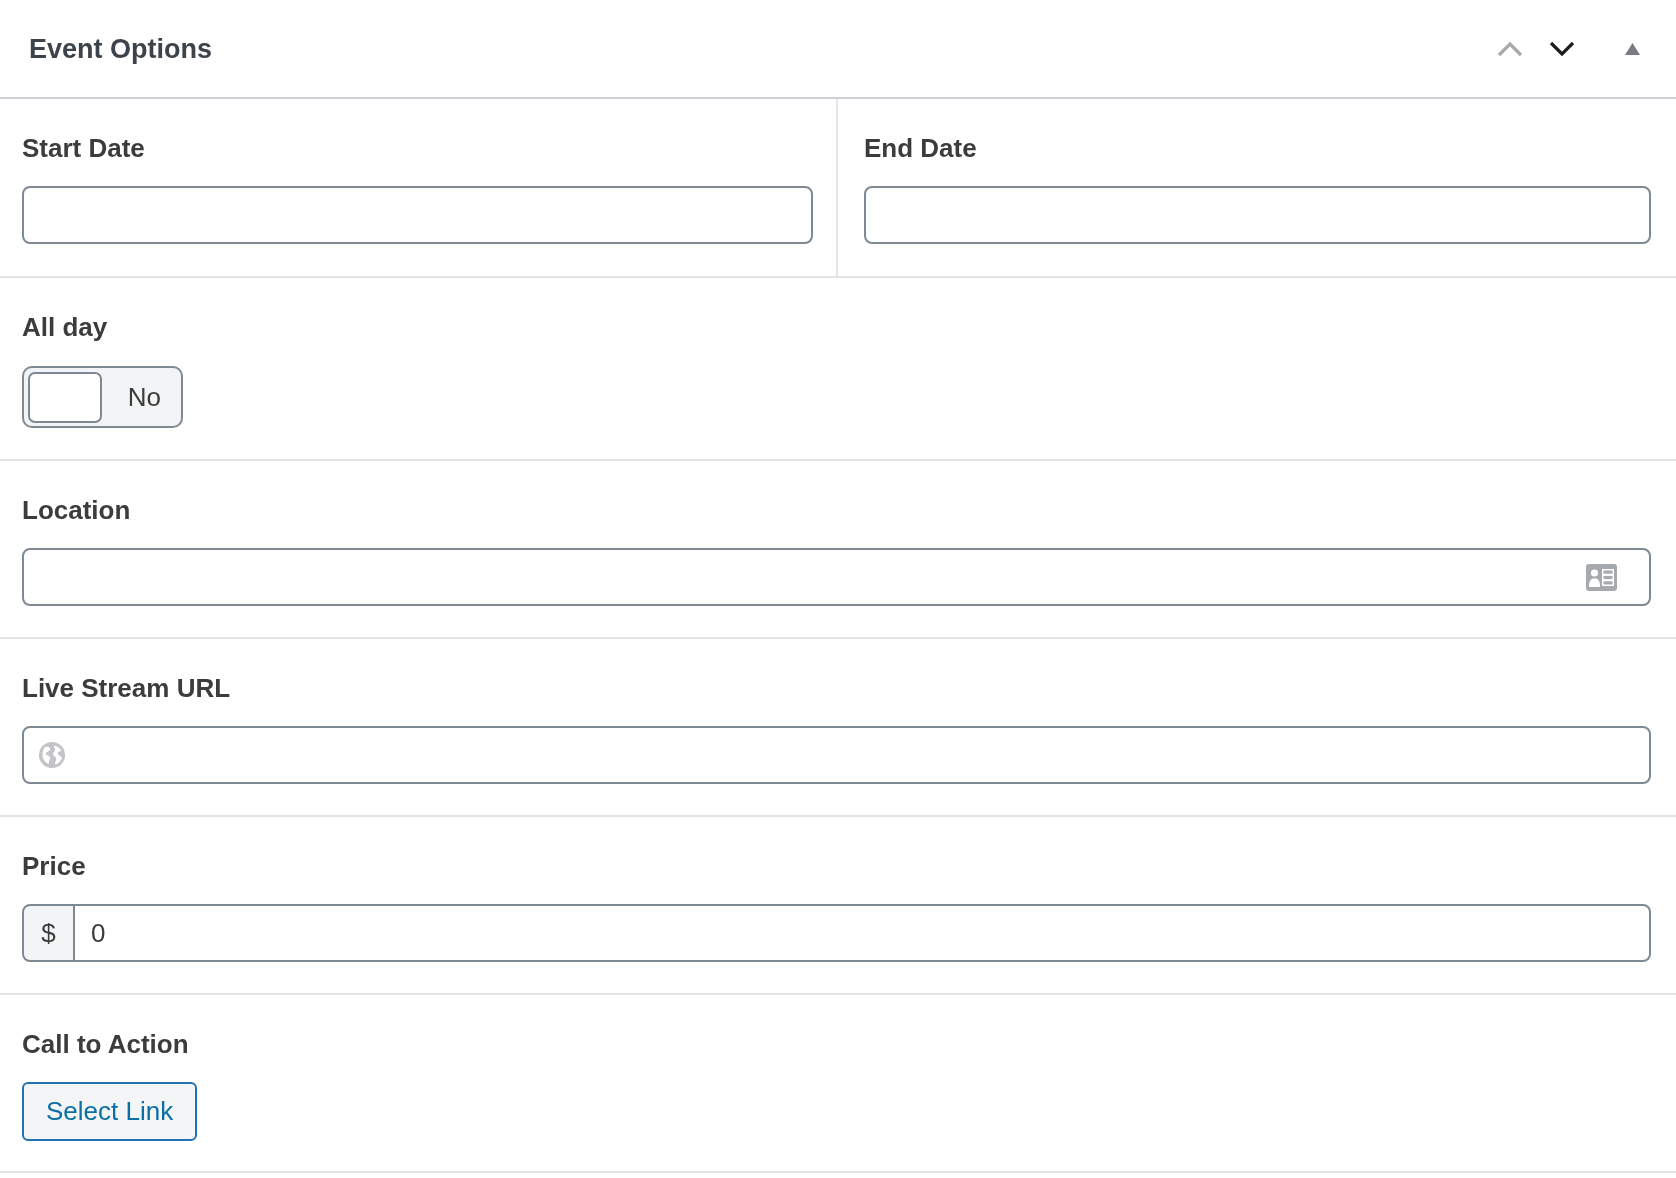  Describe the element at coordinates (48, 933) in the screenshot. I see `currency-prefix: $` at that location.